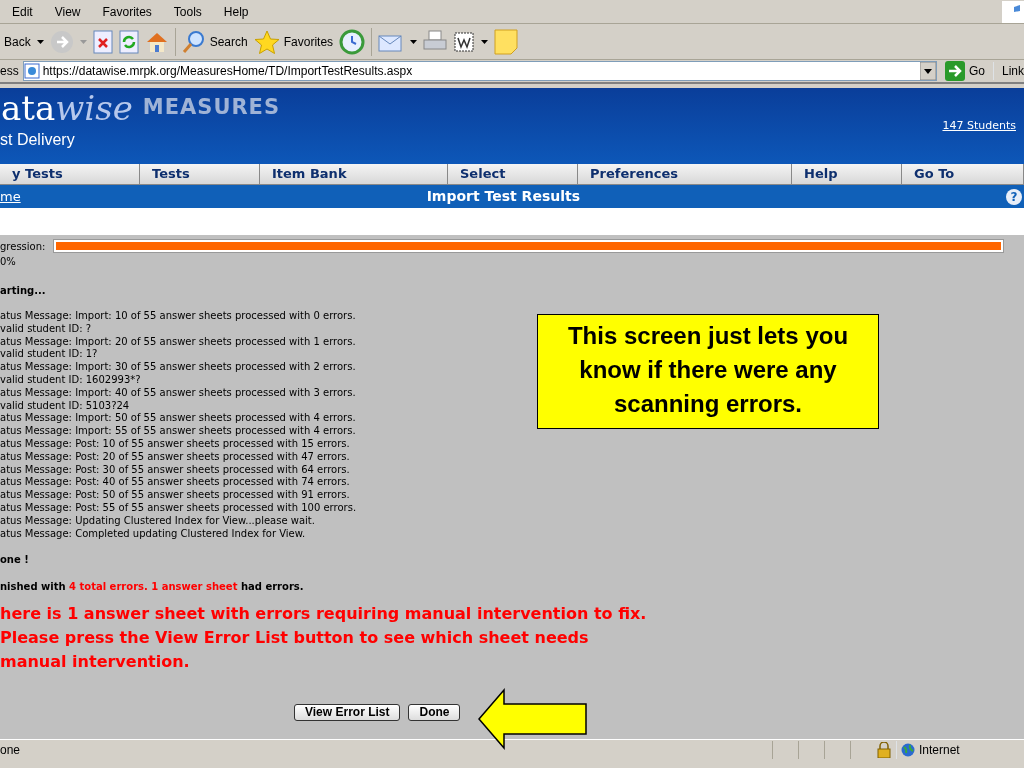 The image size is (1024, 768). Describe the element at coordinates (9, 71) in the screenshot. I see `address-label: ess` at that location.